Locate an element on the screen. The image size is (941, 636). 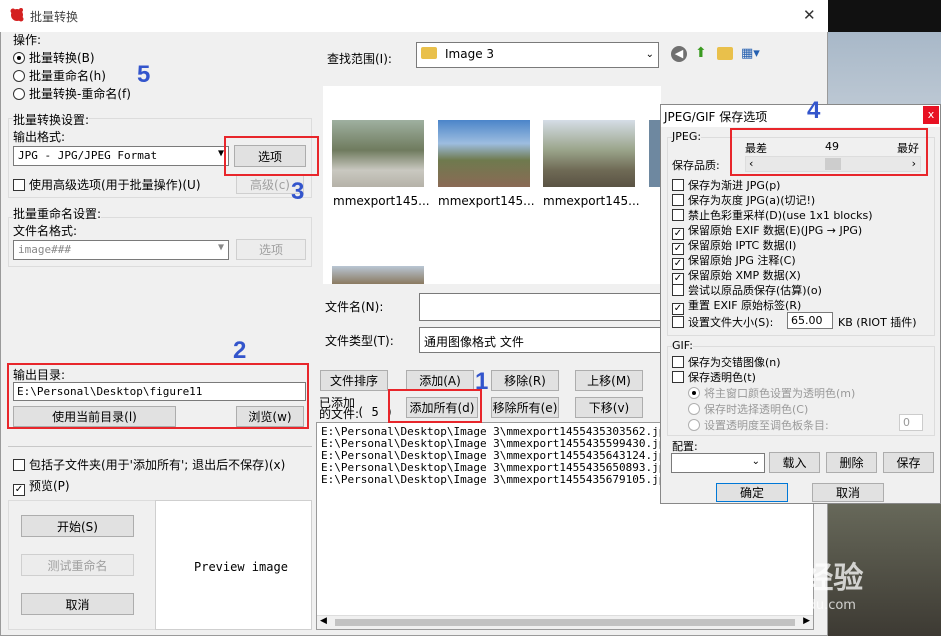
jpeg-option-checkbox: 禁止色彩重采样(D)(use 1x1 blocks) is located at coordinates (772, 215).